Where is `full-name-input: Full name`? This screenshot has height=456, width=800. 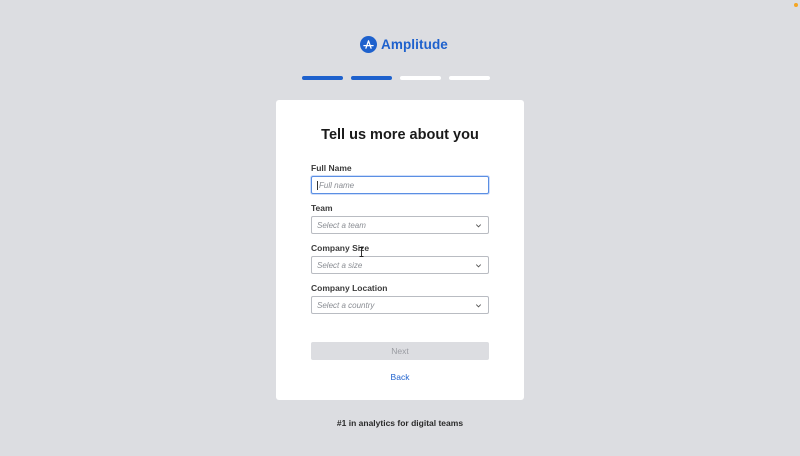 full-name-input: Full name is located at coordinates (400, 185).